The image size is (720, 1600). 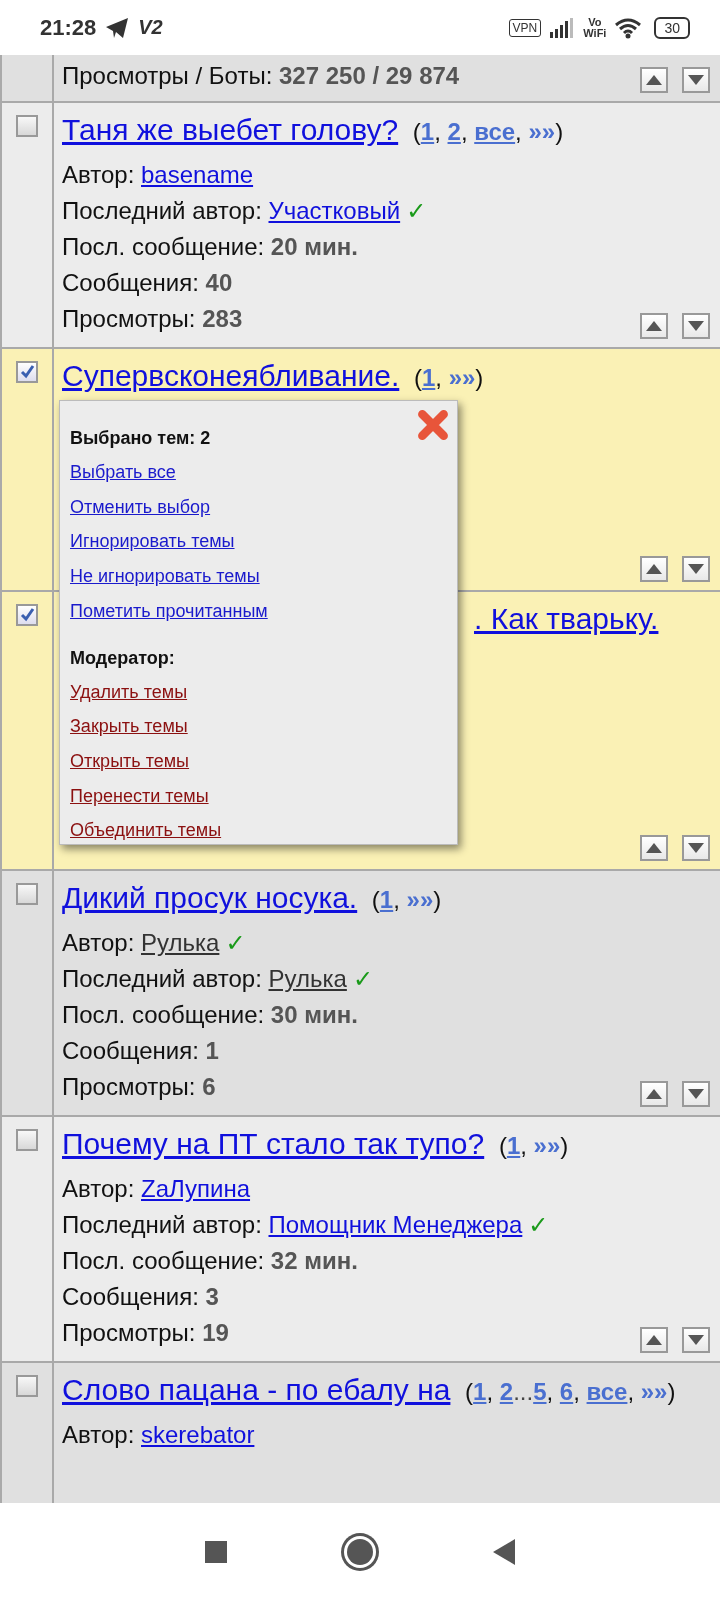 What do you see at coordinates (146, 831) in the screenshot?
I see `moderator-action-link: Объединить темы` at bounding box center [146, 831].